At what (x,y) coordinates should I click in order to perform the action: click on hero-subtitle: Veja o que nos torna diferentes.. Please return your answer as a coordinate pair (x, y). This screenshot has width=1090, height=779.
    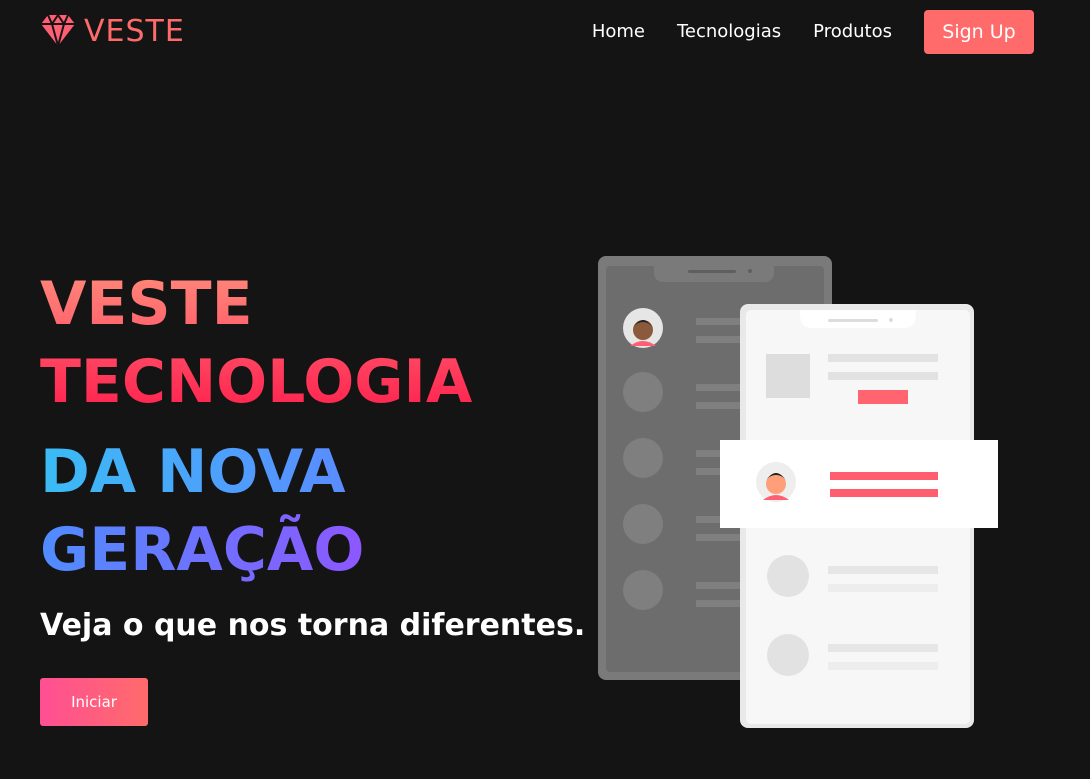
    Looking at the image, I should click on (313, 625).